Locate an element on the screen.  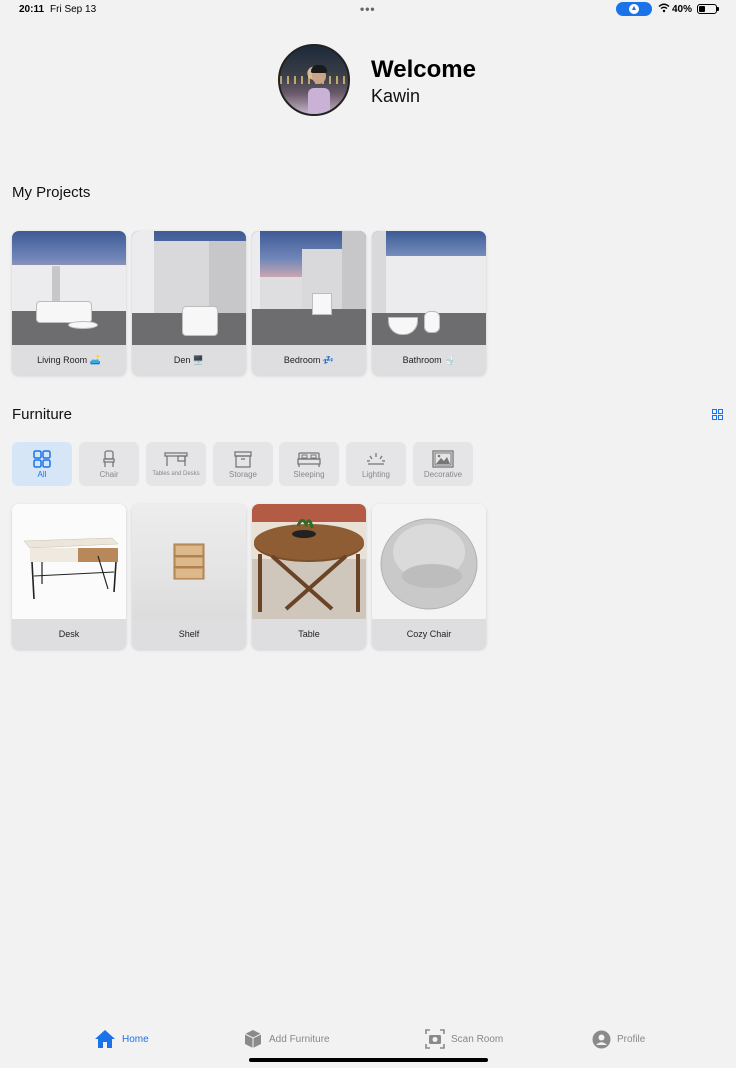
category-label: All is located at coordinates (42, 474).